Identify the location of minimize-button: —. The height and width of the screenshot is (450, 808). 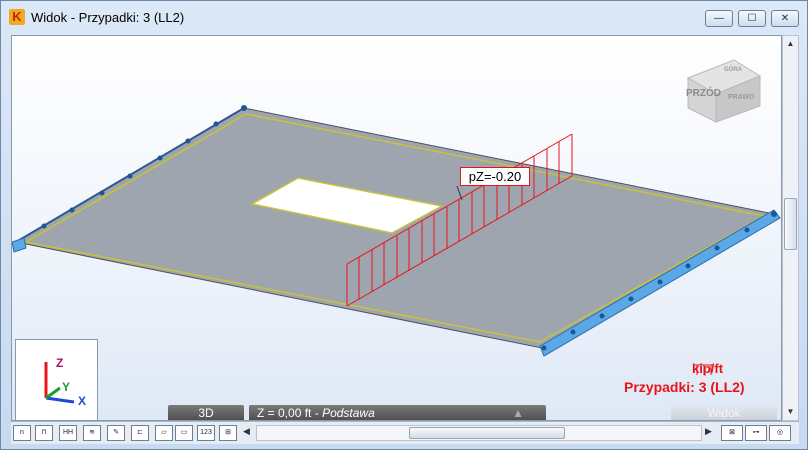
(719, 18).